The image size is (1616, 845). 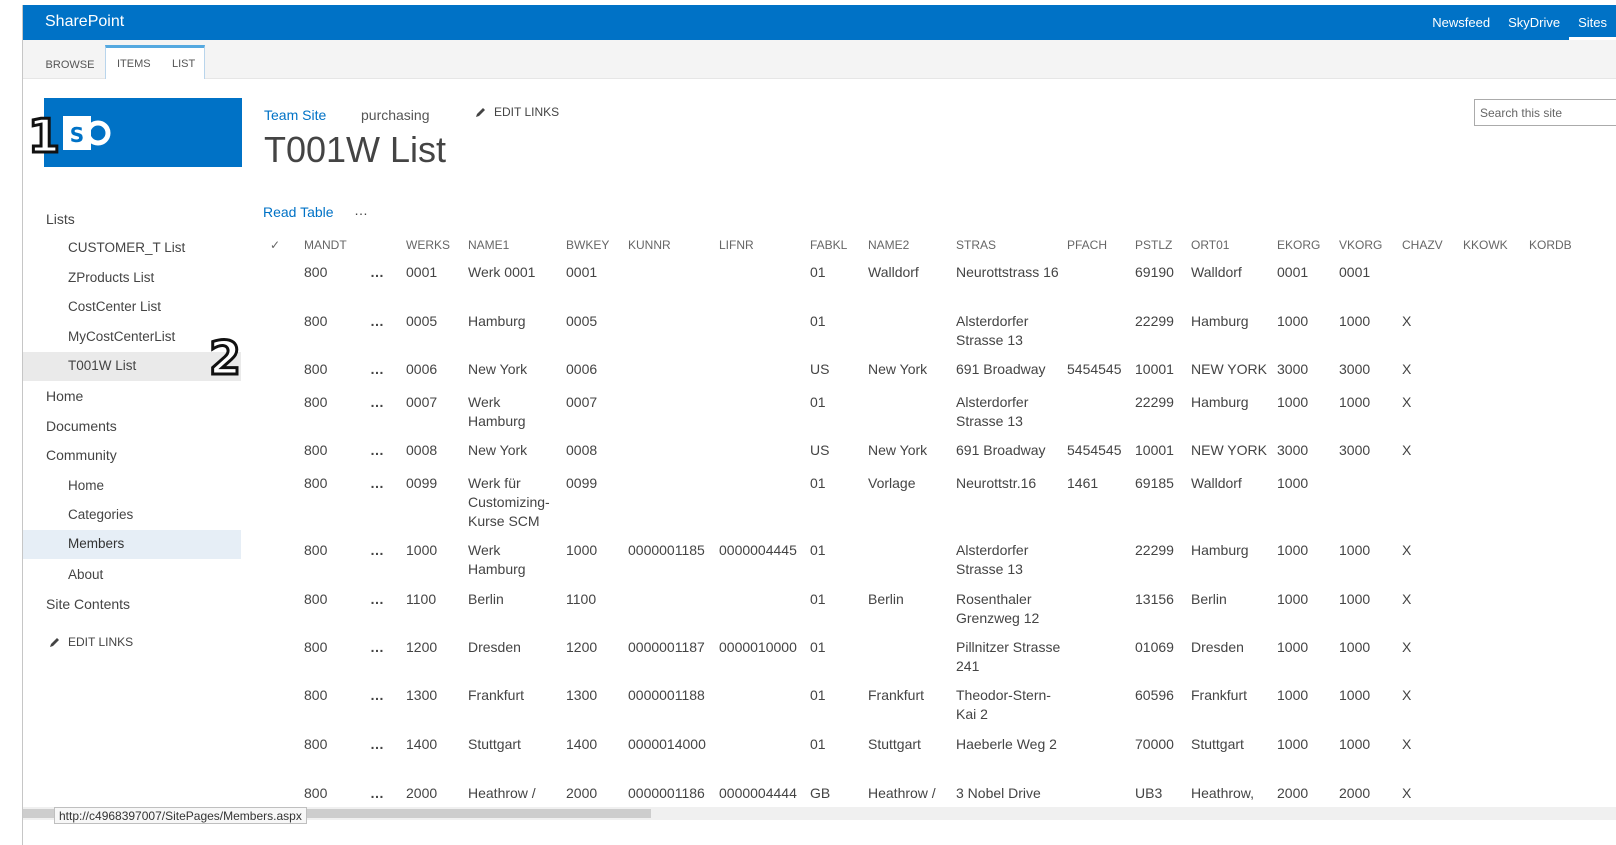 I want to click on cell-vkorg: 0001, so click(x=1355, y=272).